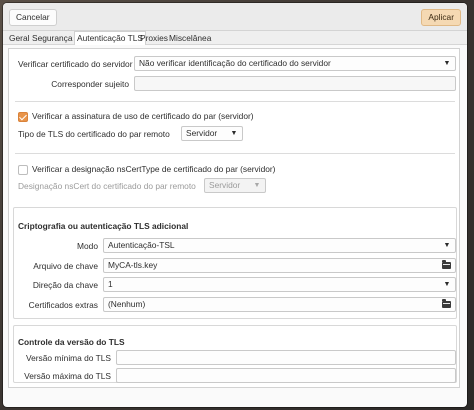  I want to click on key-file-value: MyCA-tls.key, so click(133, 265).